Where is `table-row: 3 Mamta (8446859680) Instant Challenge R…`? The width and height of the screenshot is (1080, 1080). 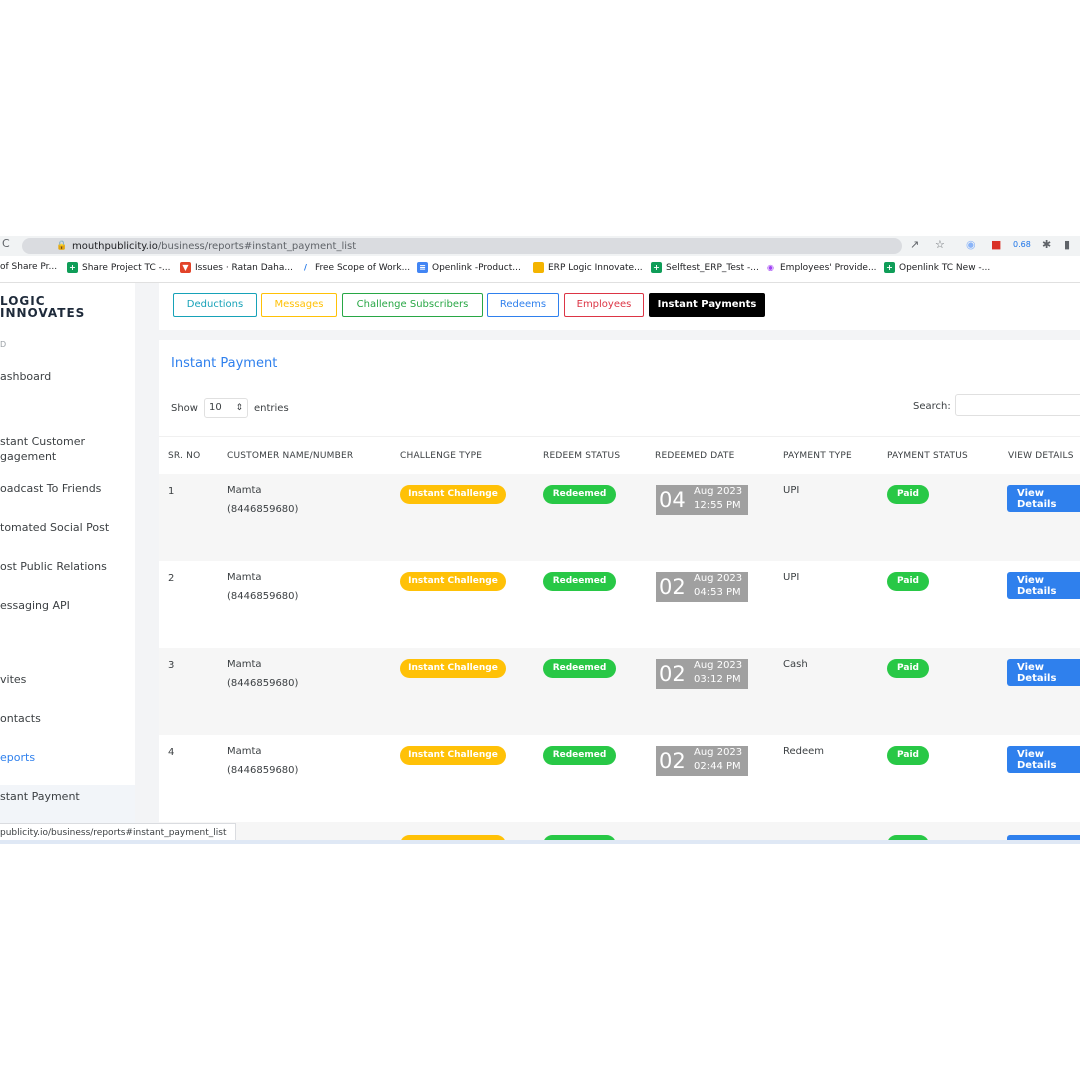
table-row: 3 Mamta (8446859680) Instant Challenge R… is located at coordinates (619, 691).